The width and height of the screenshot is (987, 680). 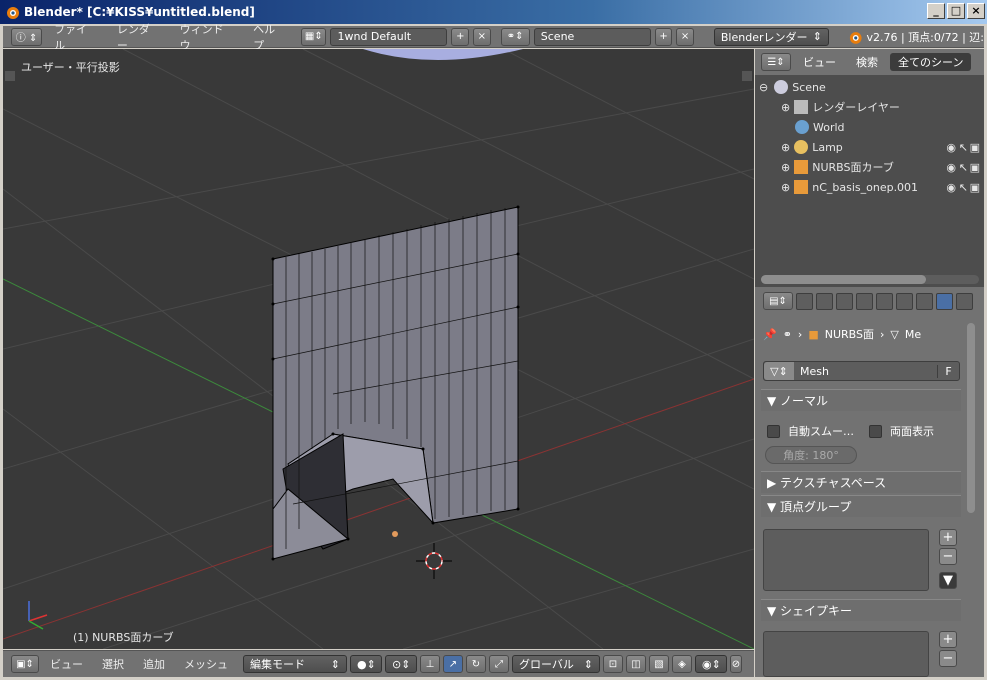 I want to click on outliner-scrollbar, so click(x=870, y=279).